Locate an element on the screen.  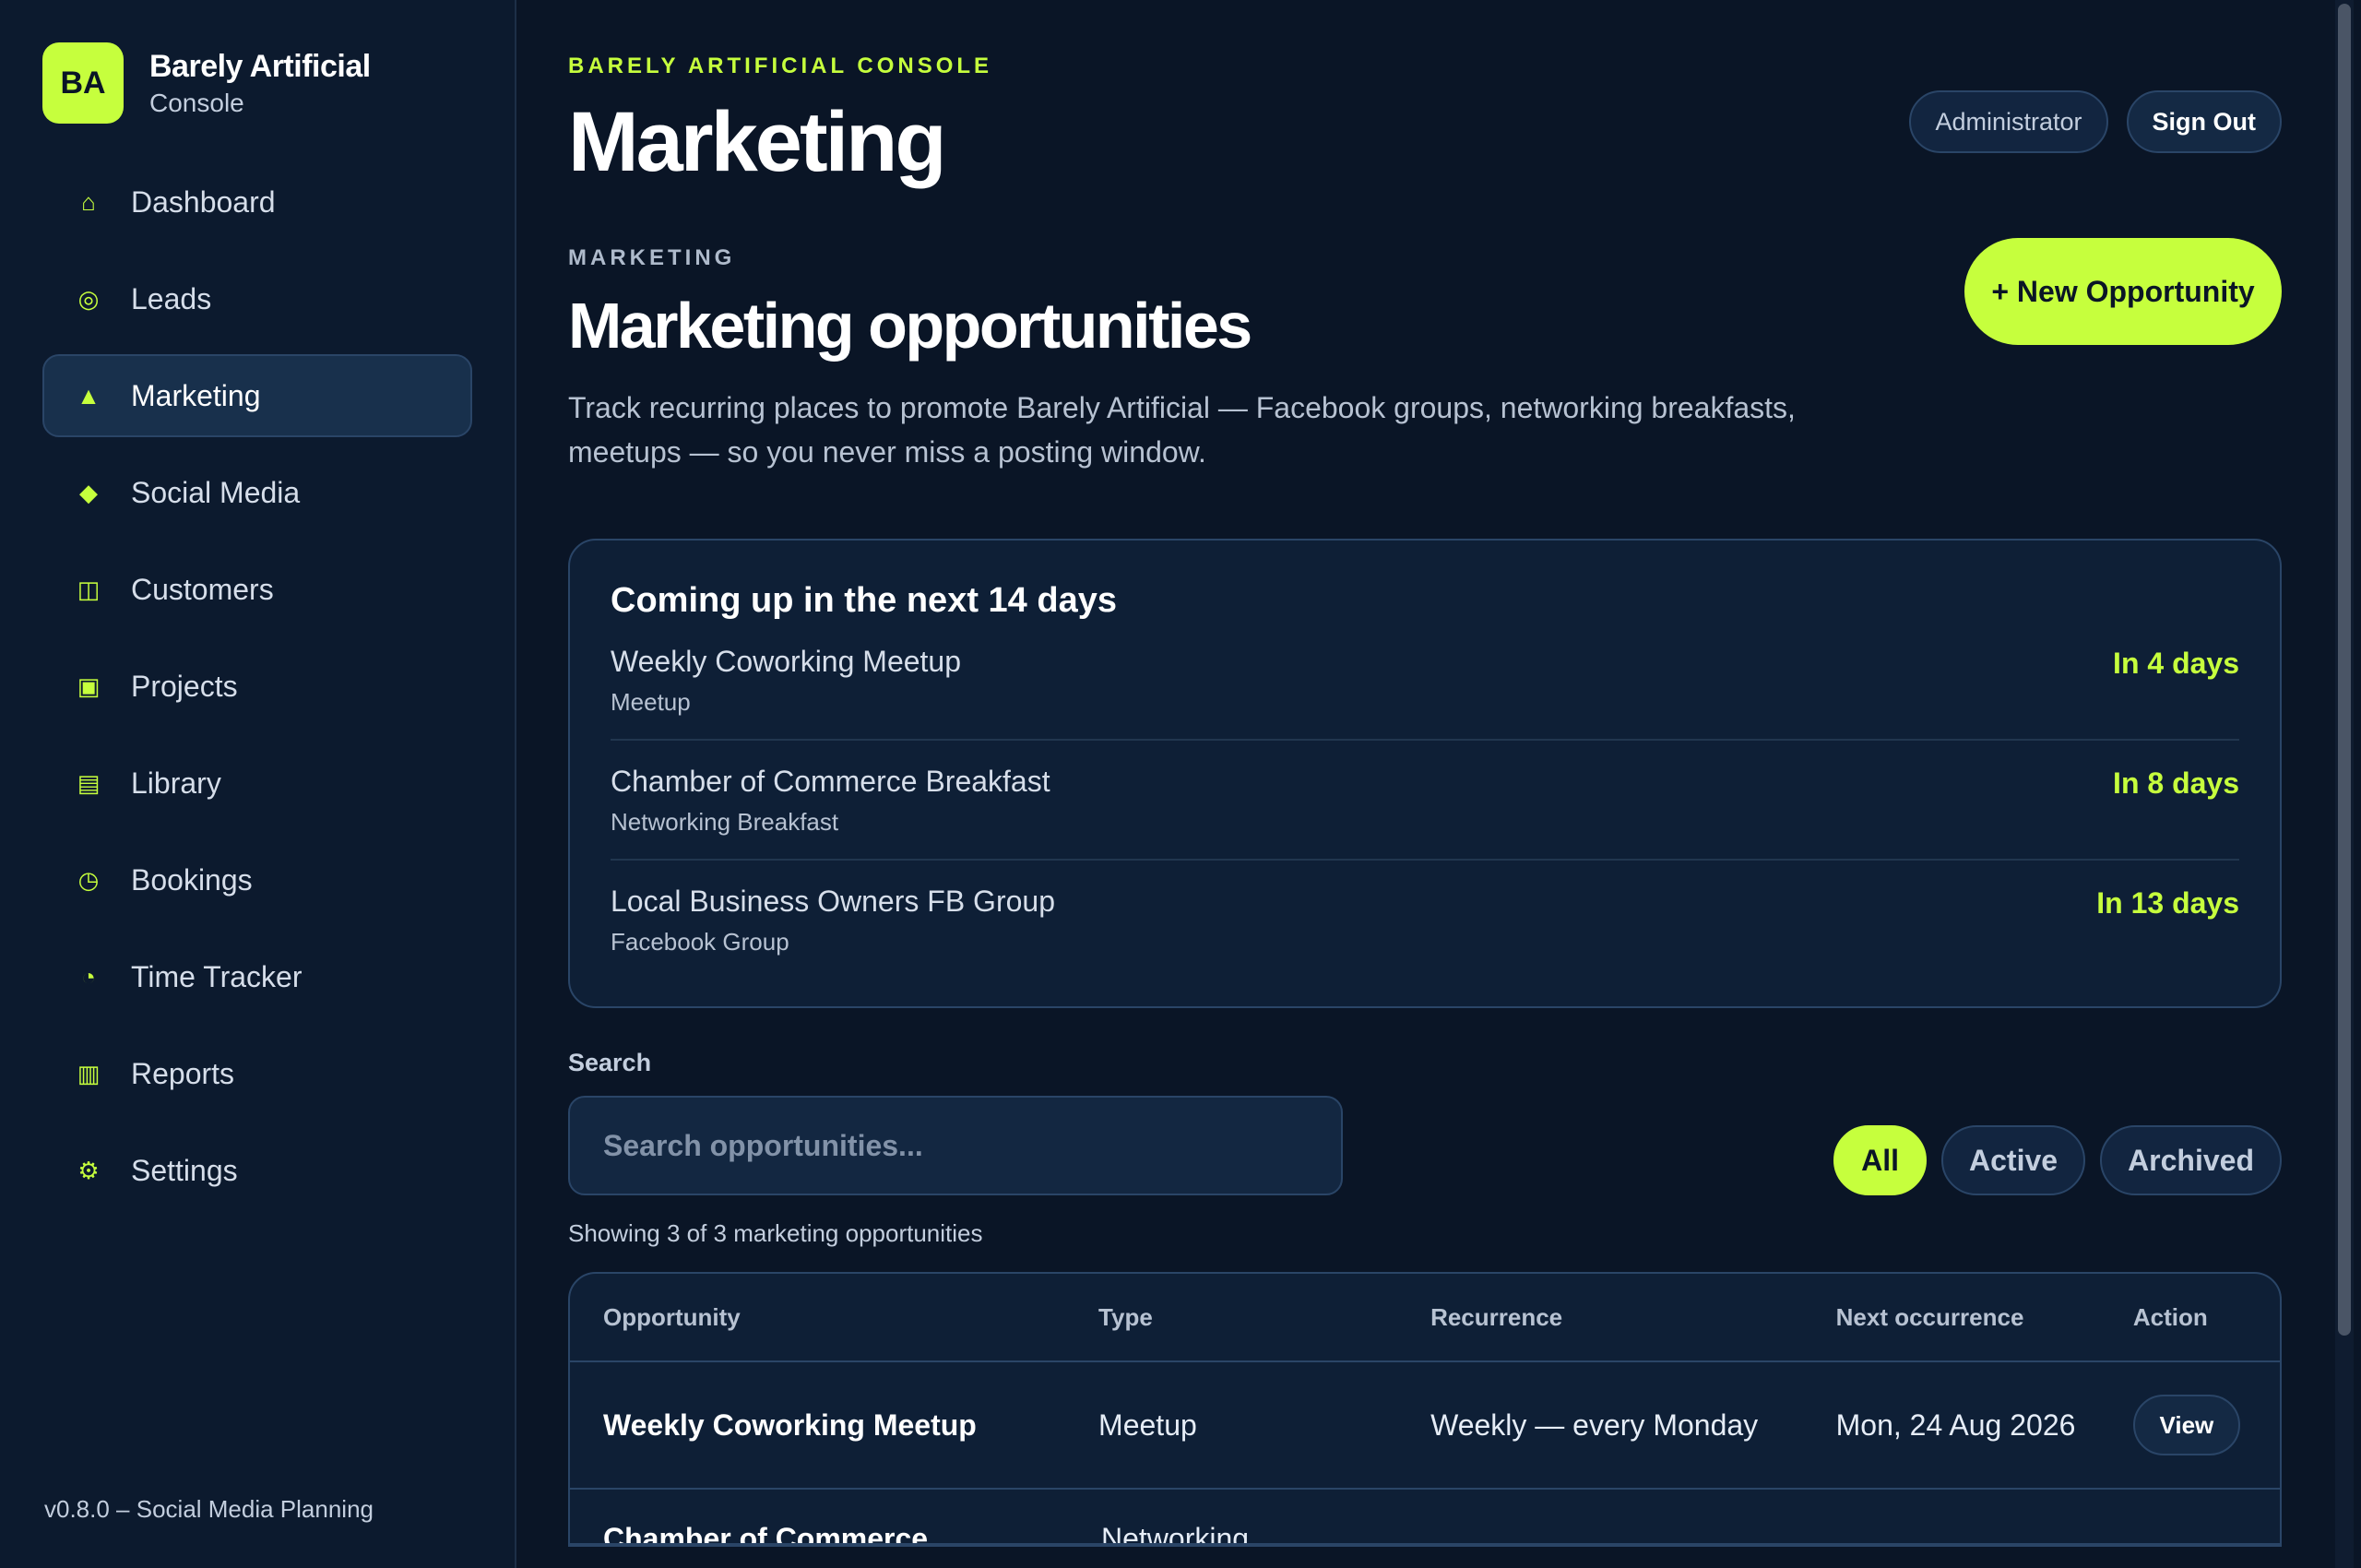
diamond-icon: ◆ is located at coordinates (88, 492).